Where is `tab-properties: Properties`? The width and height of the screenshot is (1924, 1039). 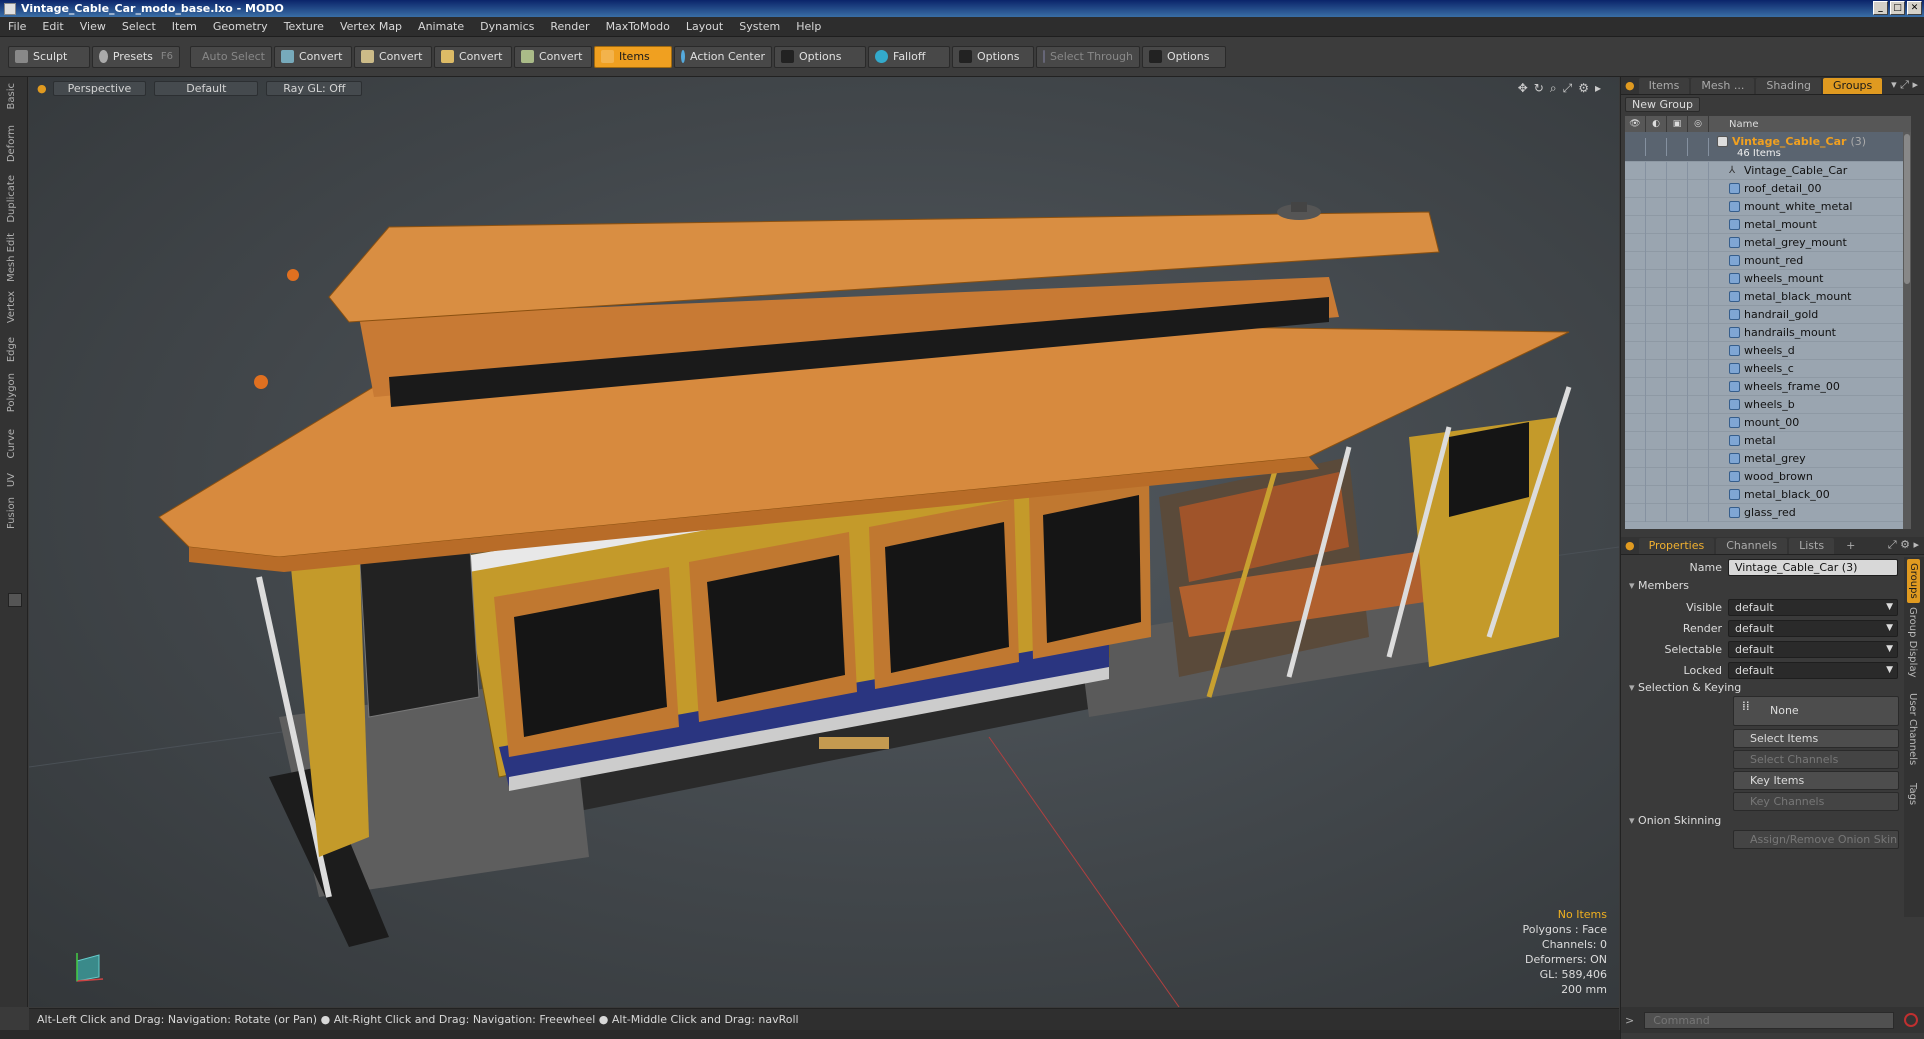 tab-properties: Properties is located at coordinates (1676, 545).